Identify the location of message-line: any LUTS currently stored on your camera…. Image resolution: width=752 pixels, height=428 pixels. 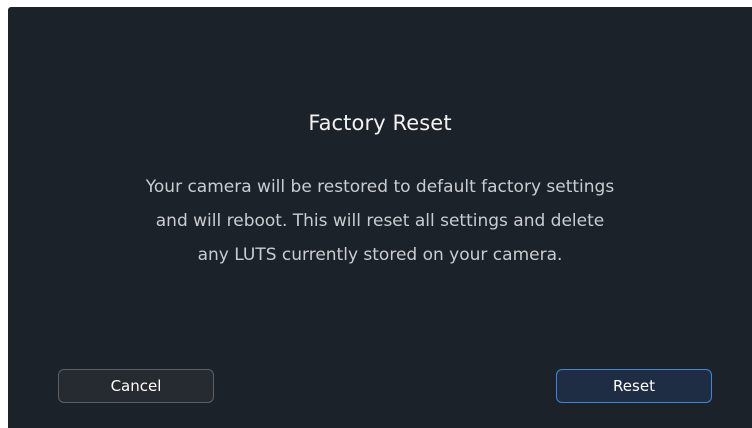
(380, 255).